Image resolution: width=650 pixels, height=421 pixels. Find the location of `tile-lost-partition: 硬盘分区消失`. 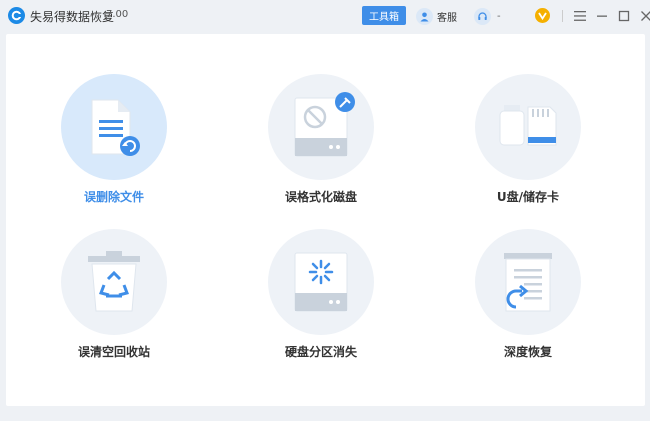

tile-lost-partition: 硬盘分区消失 is located at coordinates (321, 304).